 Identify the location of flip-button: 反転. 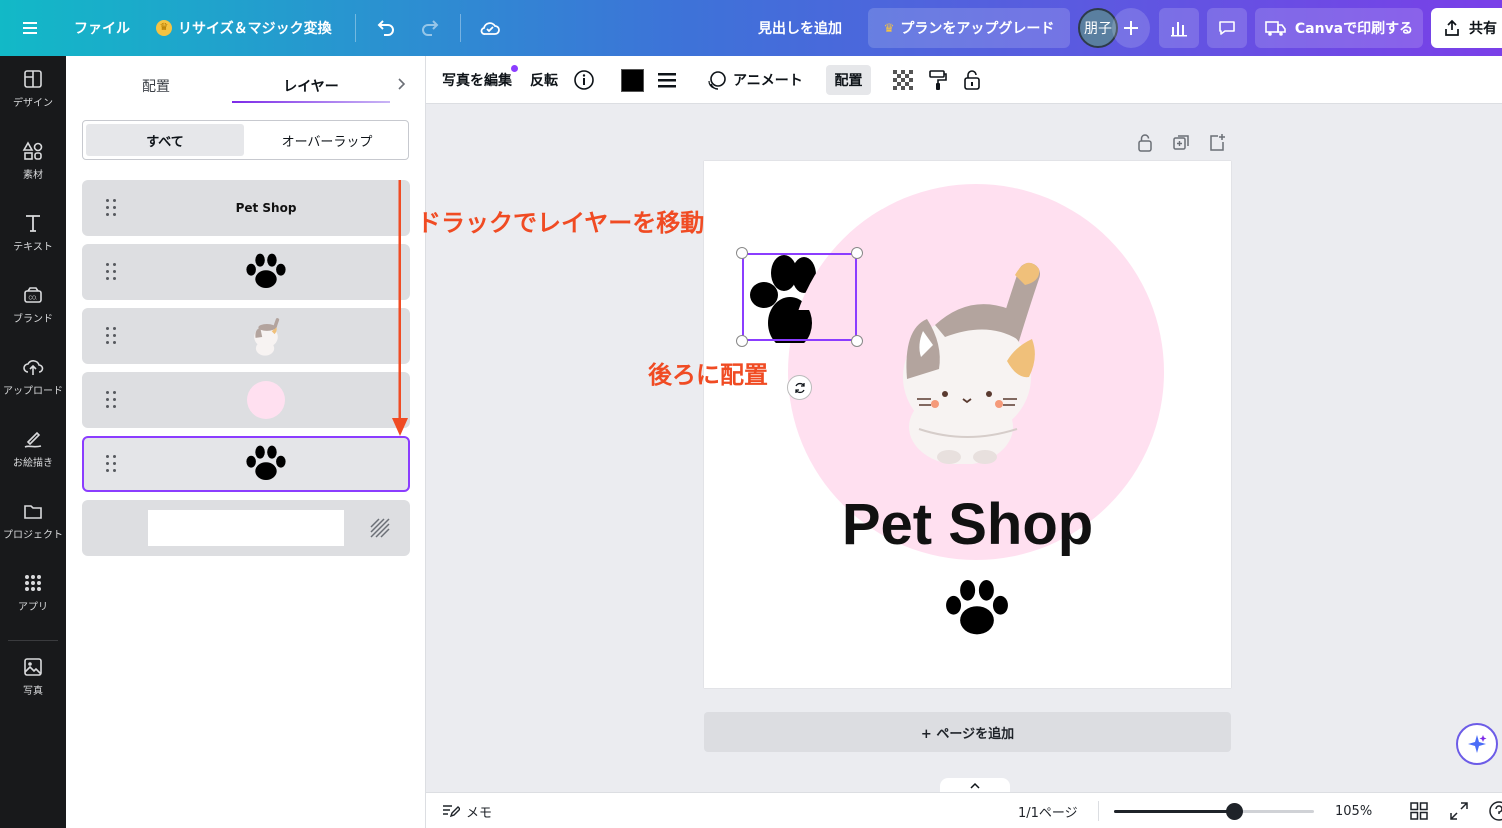
(544, 80).